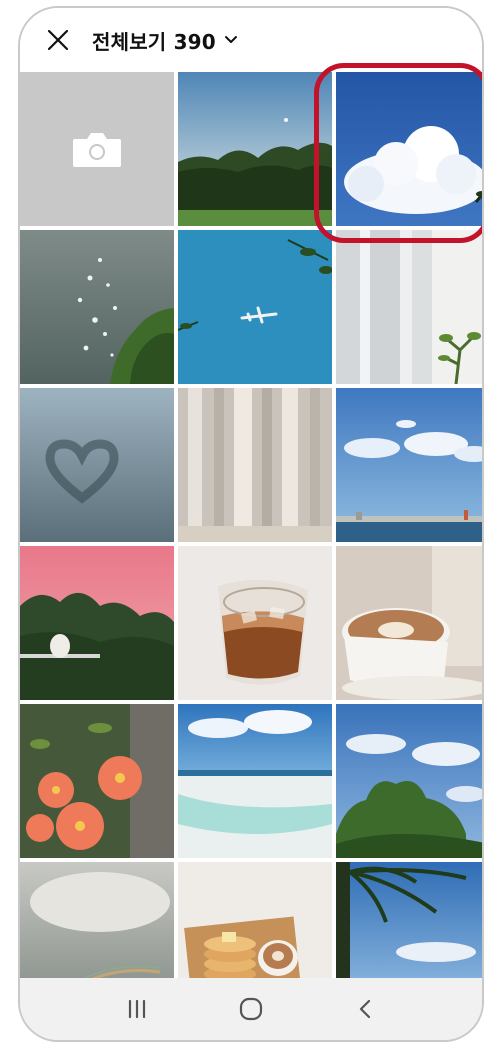 The width and height of the screenshot is (486, 1048). I want to click on photo-tree-blue-sky, so click(409, 781).